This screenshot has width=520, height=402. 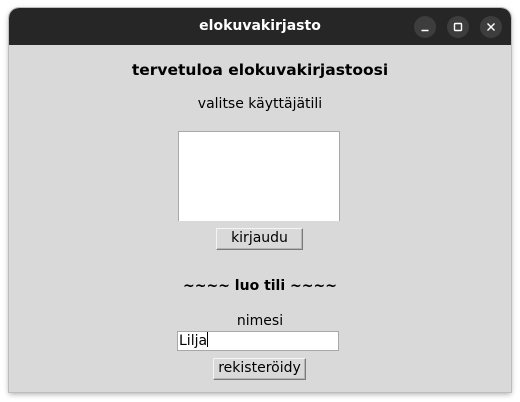 What do you see at coordinates (208, 339) in the screenshot?
I see `text-caret` at bounding box center [208, 339].